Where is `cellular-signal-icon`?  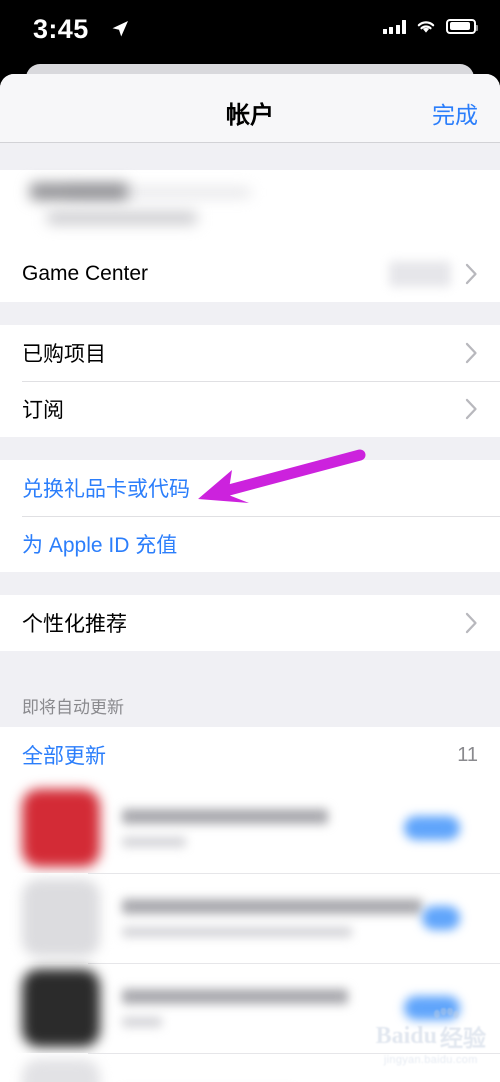 cellular-signal-icon is located at coordinates (394, 26).